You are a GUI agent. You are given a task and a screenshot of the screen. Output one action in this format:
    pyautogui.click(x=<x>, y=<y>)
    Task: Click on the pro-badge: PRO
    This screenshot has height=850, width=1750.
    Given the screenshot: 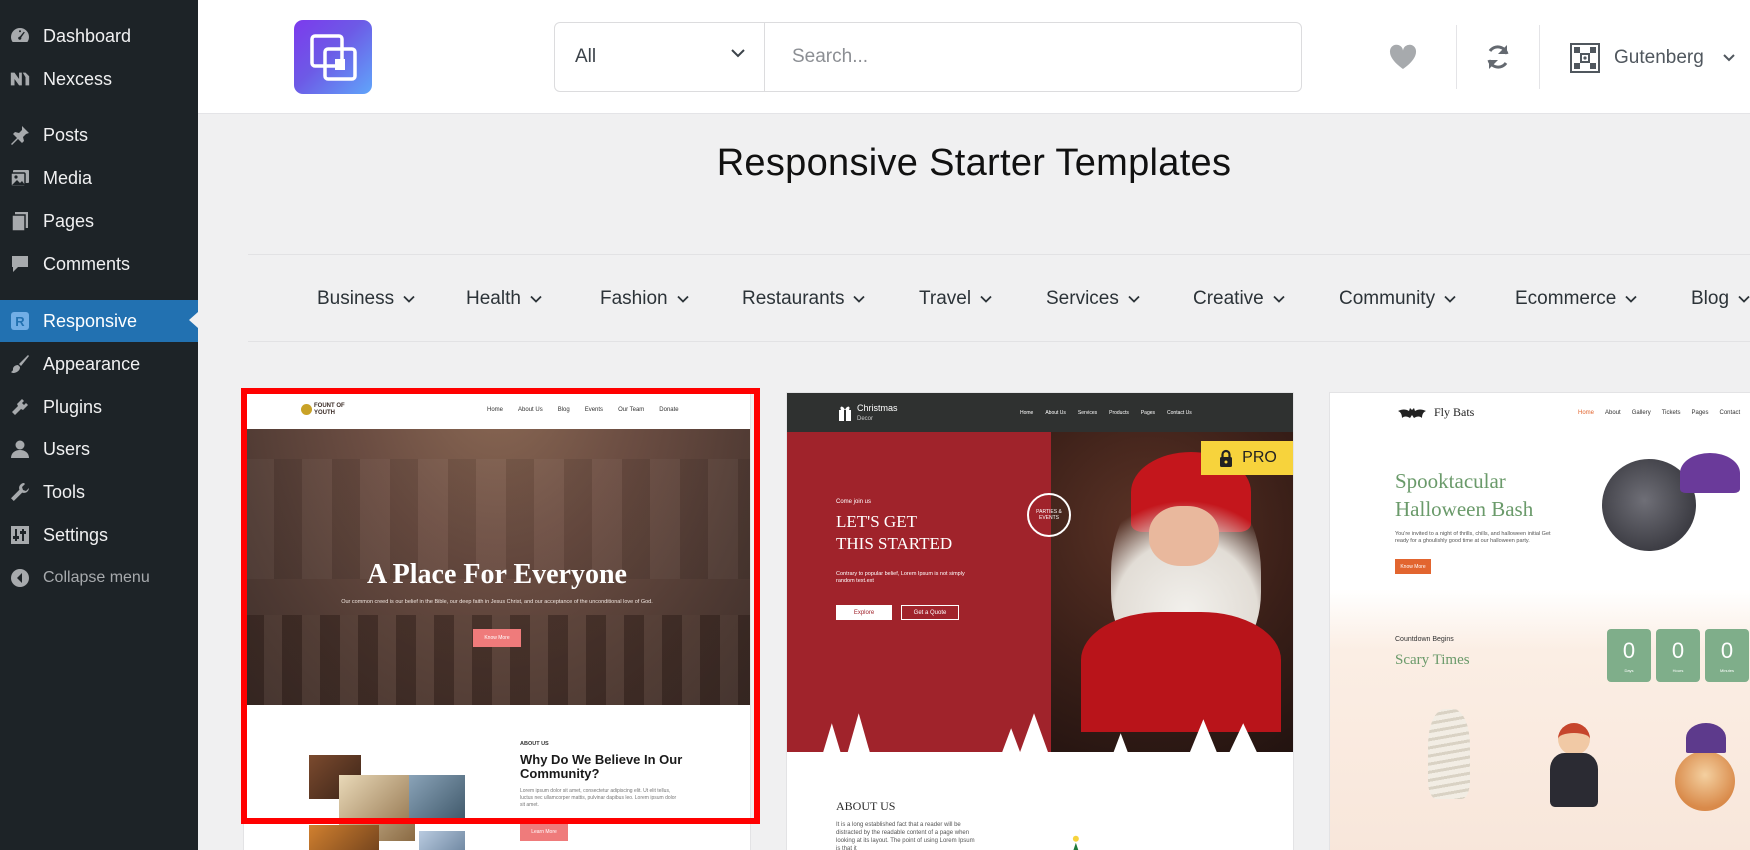 What is the action you would take?
    pyautogui.click(x=1247, y=458)
    